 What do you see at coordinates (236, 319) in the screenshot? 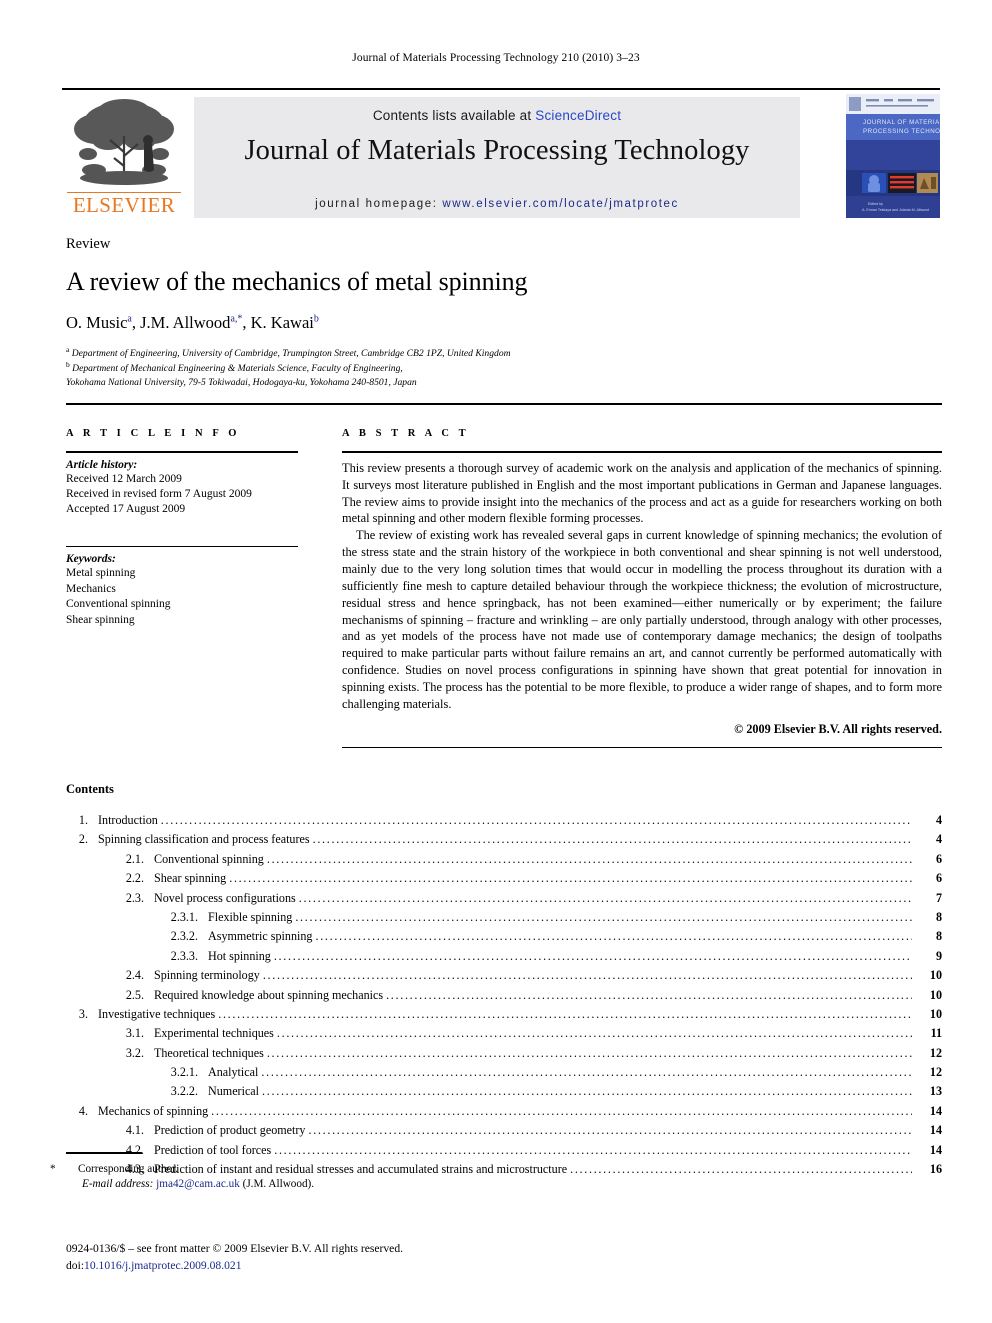
I see `author-affil-marker-2: a,*` at bounding box center [236, 319].